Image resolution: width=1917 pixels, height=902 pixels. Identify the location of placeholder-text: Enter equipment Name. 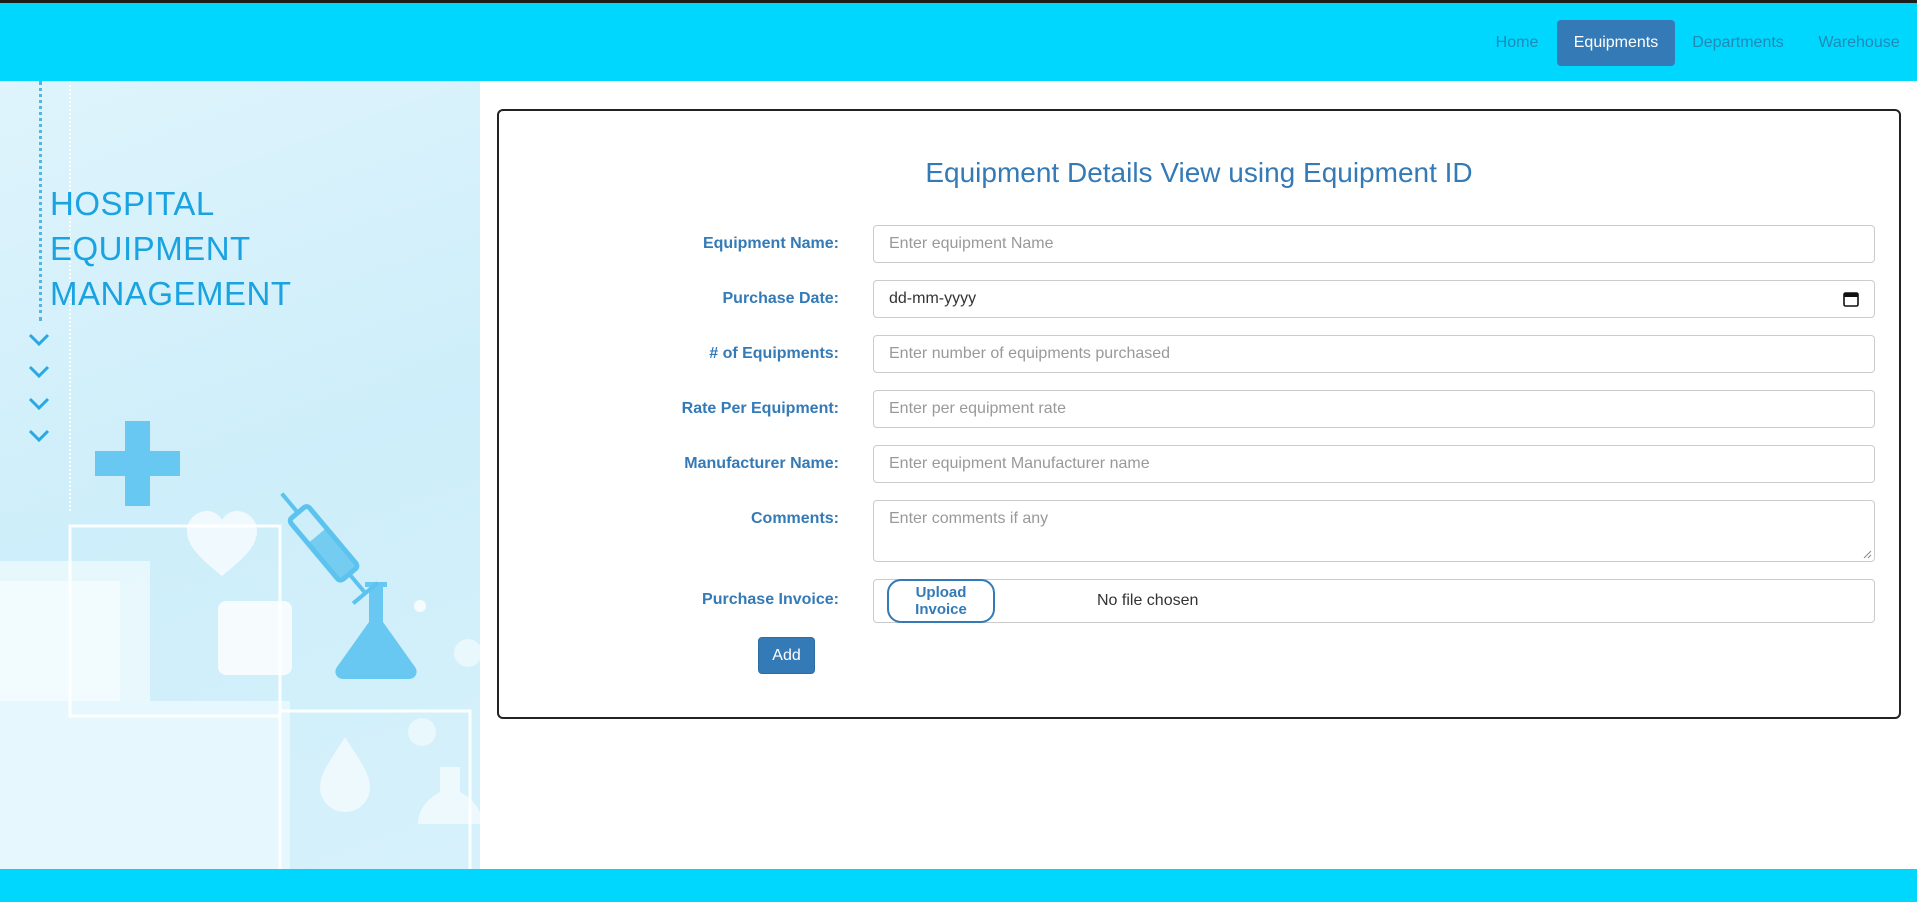
(971, 243).